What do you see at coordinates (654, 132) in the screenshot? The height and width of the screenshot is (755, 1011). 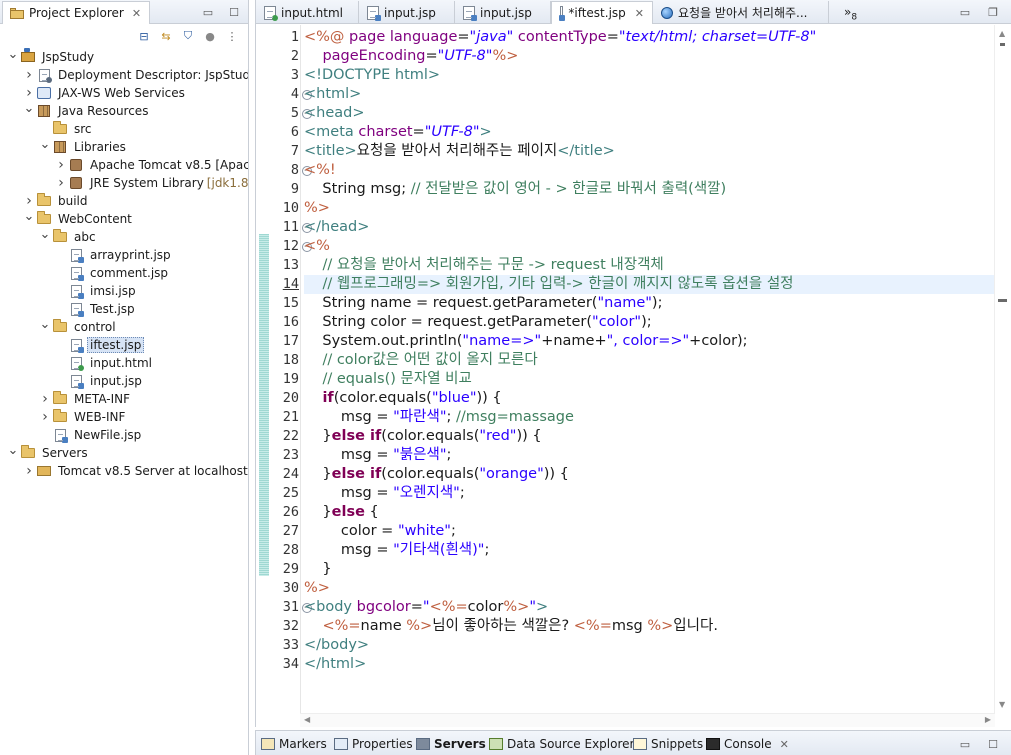 I see `code-line: <meta charset="UTF-8">` at bounding box center [654, 132].